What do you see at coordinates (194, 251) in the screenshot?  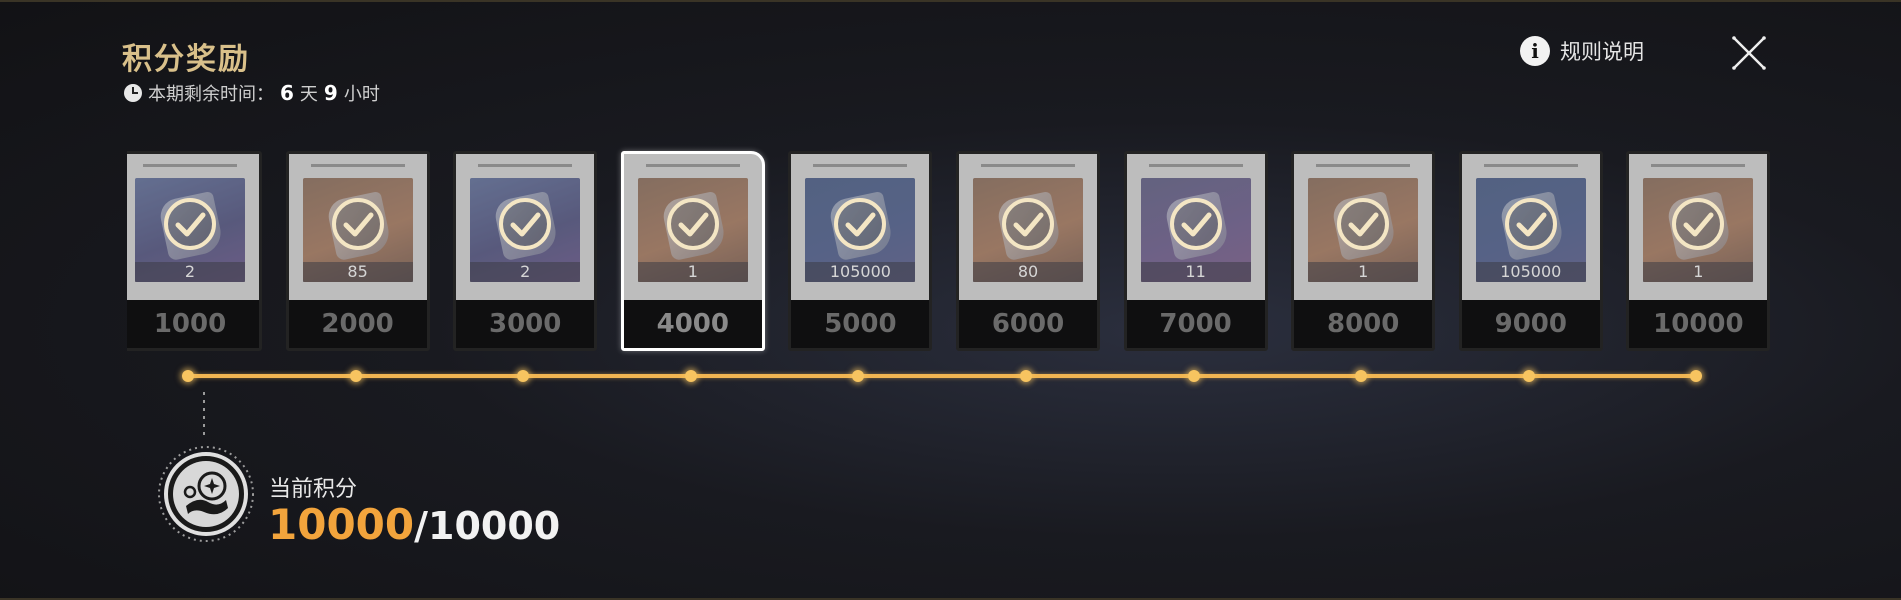 I see `reward-card: 2 1000` at bounding box center [194, 251].